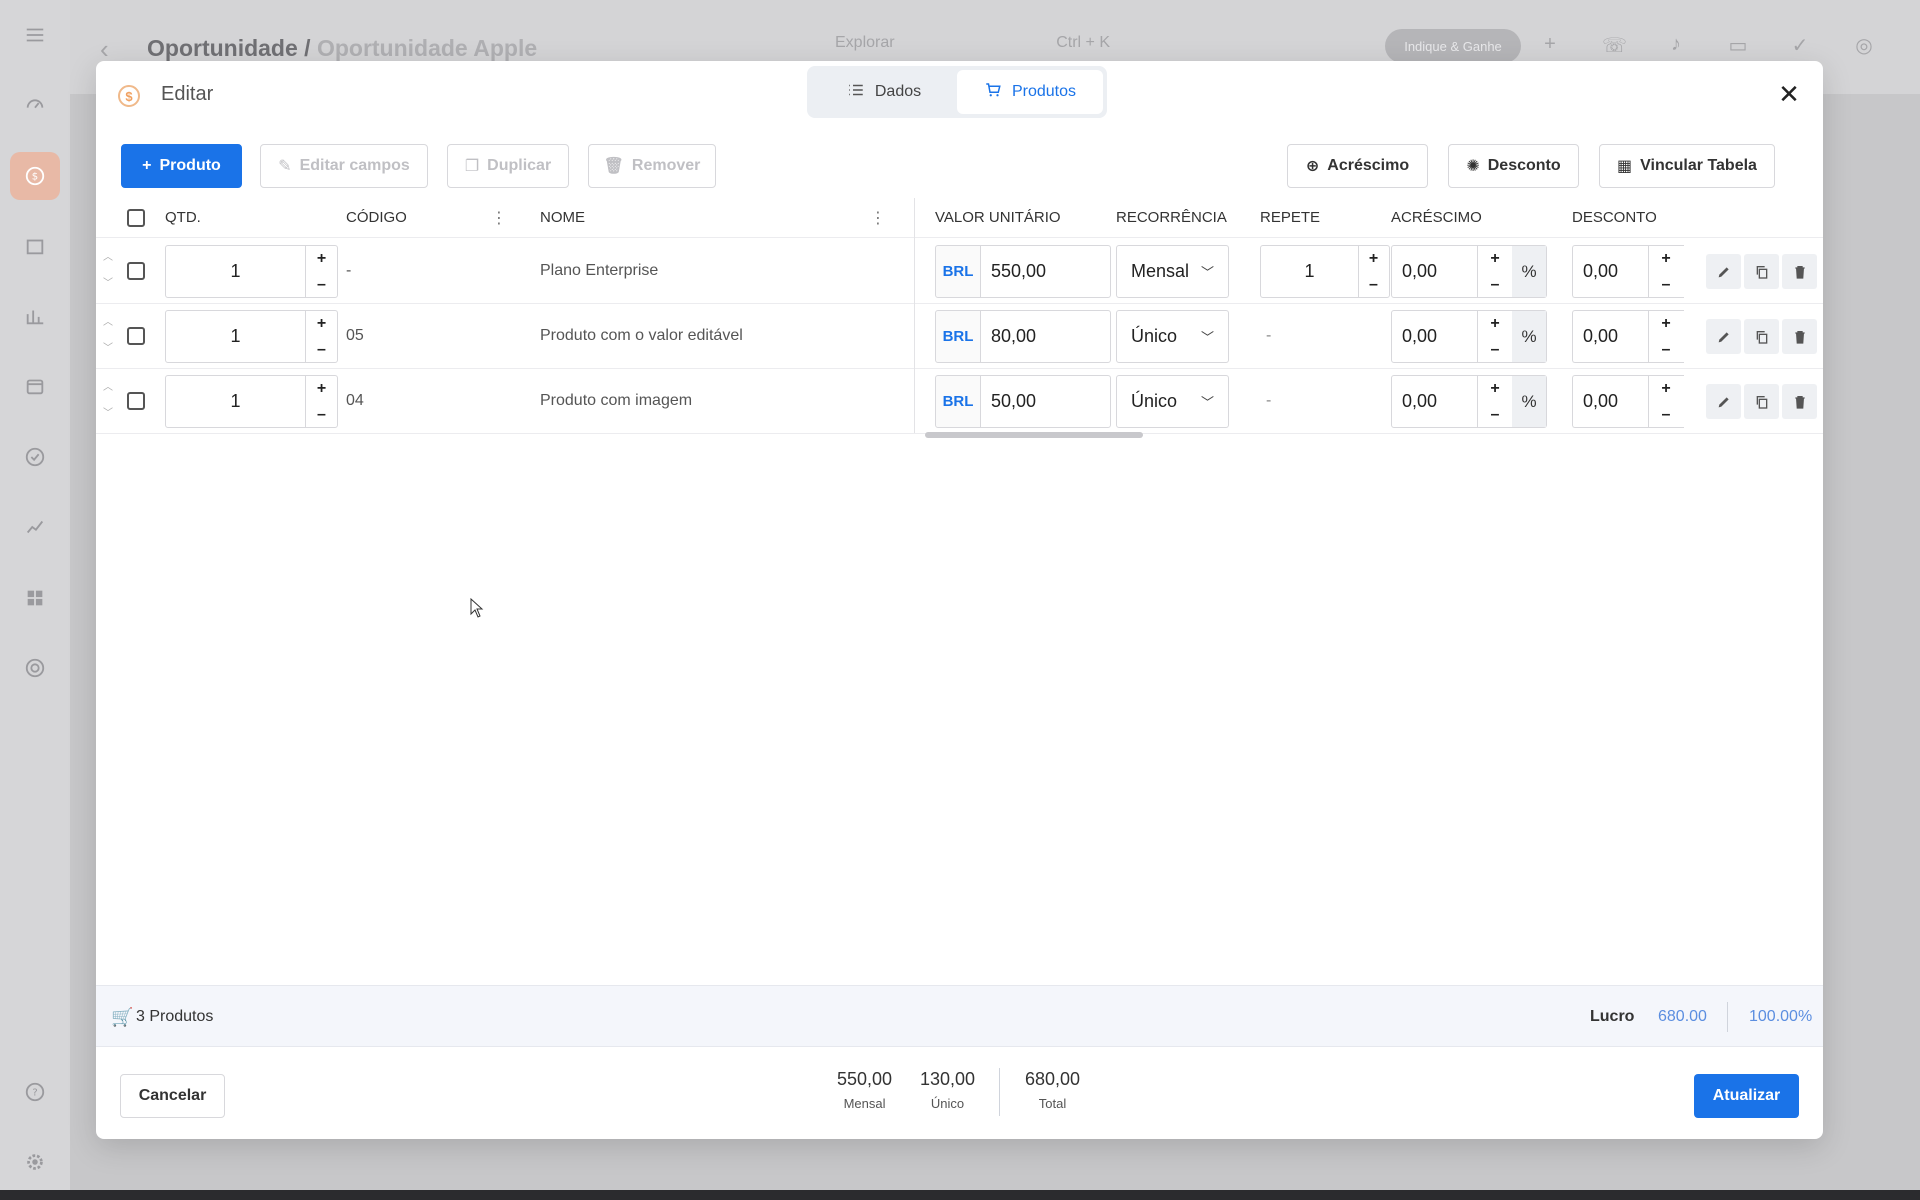  What do you see at coordinates (35, 598) in the screenshot?
I see `grid-icon` at bounding box center [35, 598].